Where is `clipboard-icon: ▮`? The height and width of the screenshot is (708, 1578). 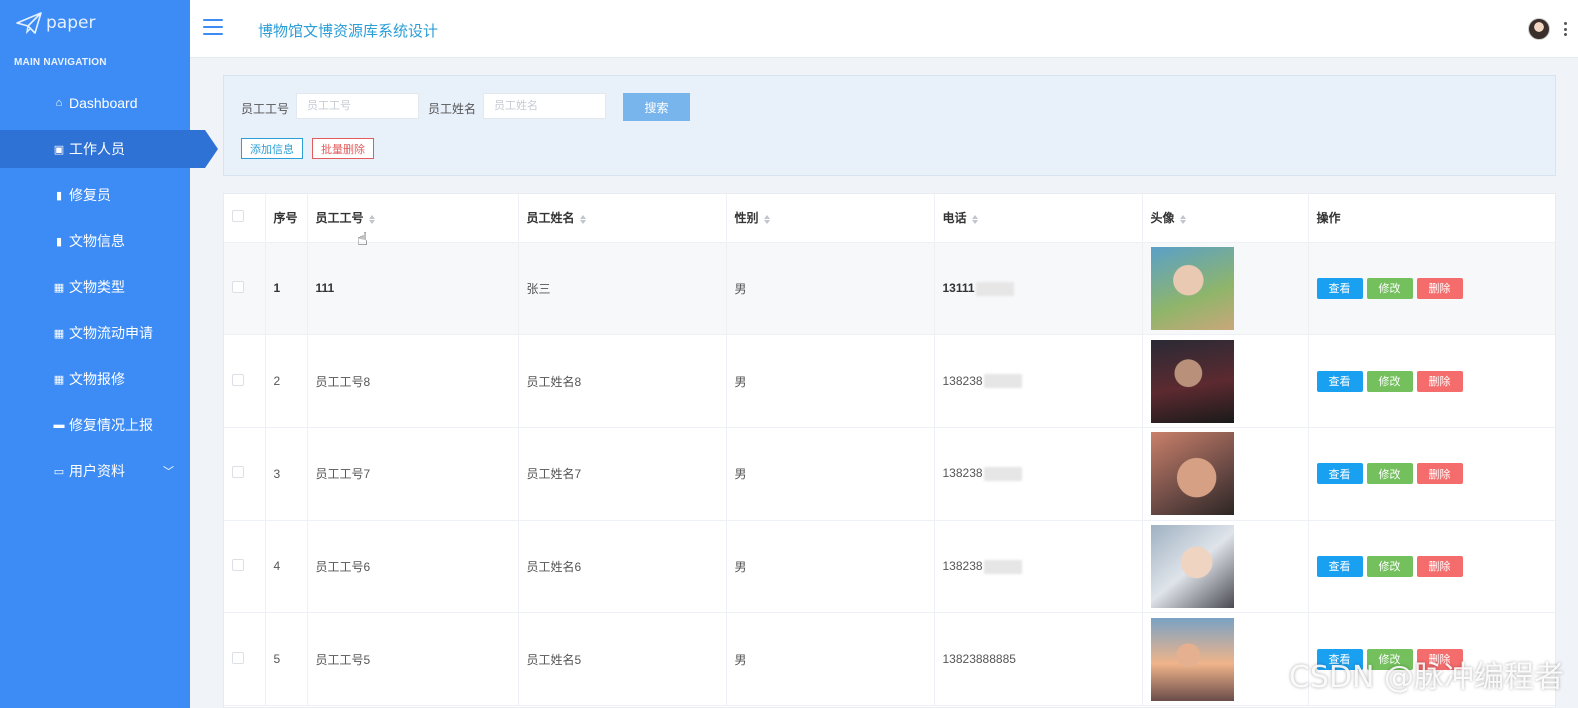 clipboard-icon: ▮ is located at coordinates (59, 195).